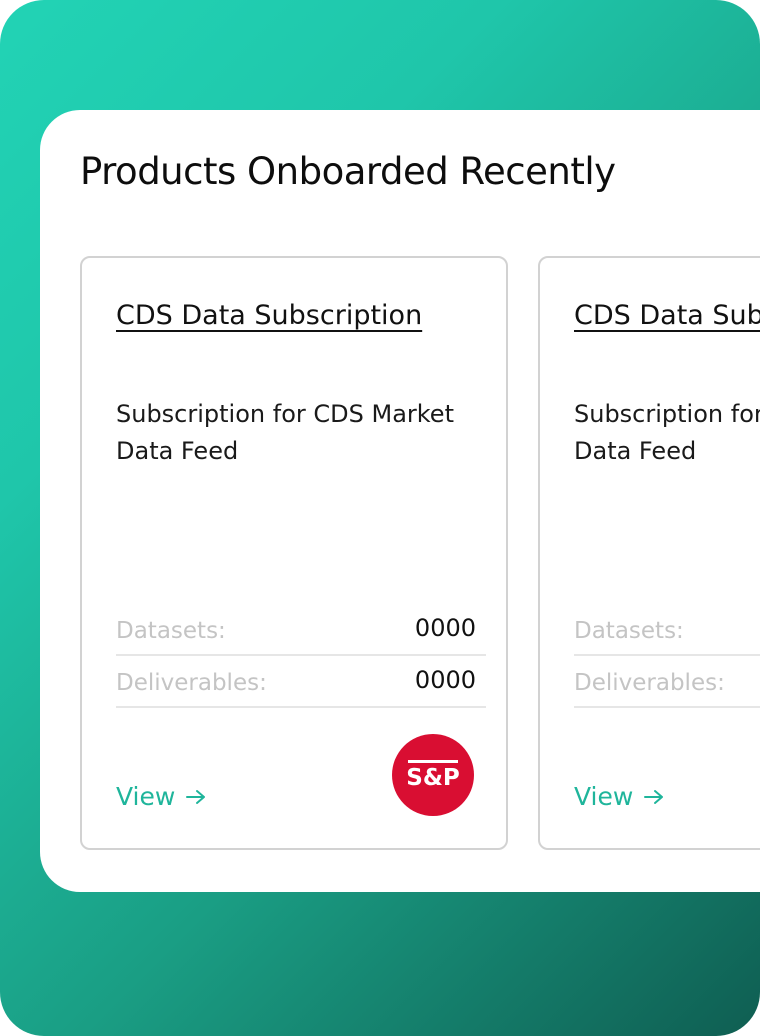  What do you see at coordinates (348, 171) in the screenshot?
I see `panel-title: Products Onboarded Recently` at bounding box center [348, 171].